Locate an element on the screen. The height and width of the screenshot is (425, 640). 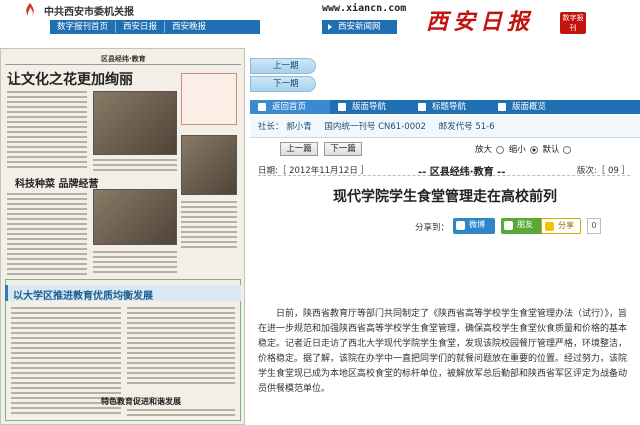
brand-badge: 数字报刊 is located at coordinates (573, 23).